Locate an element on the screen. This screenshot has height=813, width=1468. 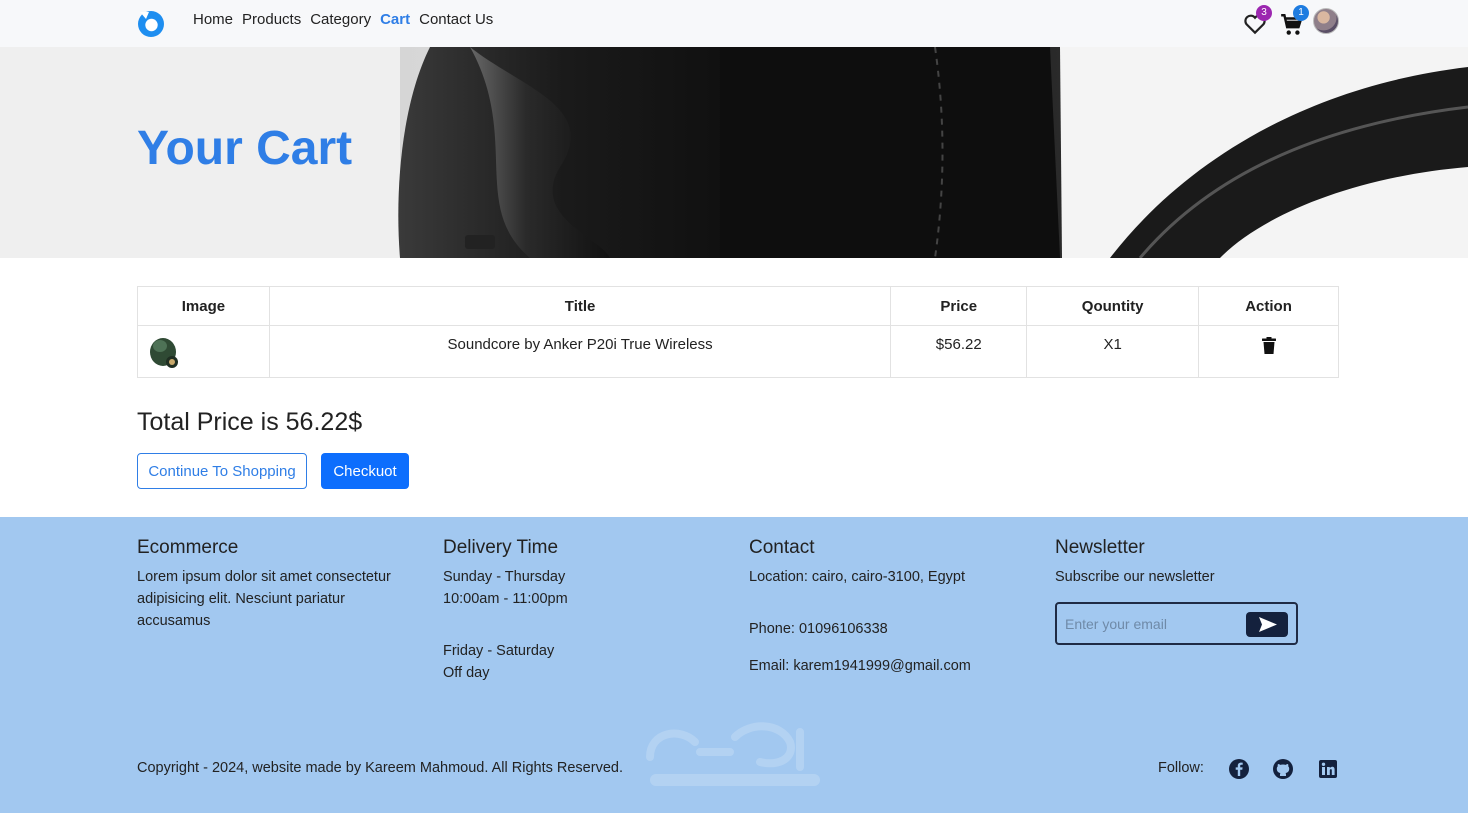
github-icon is located at coordinates (1283, 769).